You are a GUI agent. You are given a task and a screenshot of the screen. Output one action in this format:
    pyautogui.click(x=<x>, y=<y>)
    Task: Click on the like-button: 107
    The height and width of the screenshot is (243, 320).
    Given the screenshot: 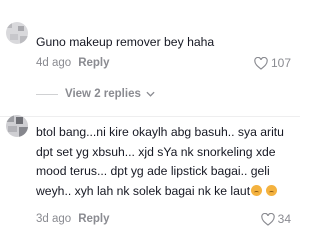 What is the action you would take?
    pyautogui.click(x=272, y=63)
    